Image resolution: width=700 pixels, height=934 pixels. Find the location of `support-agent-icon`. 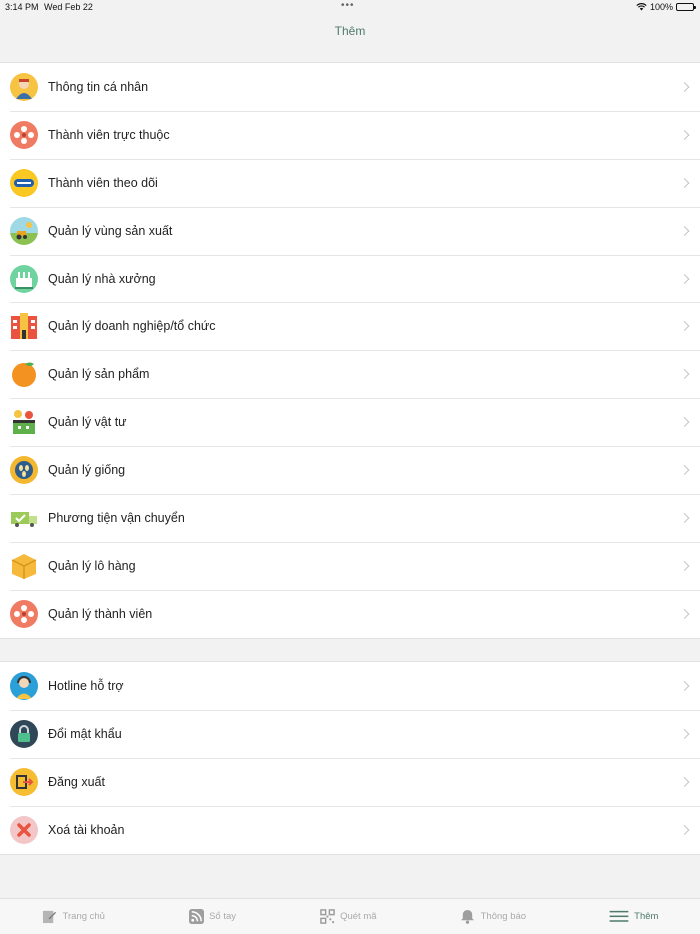

support-agent-icon is located at coordinates (24, 685).